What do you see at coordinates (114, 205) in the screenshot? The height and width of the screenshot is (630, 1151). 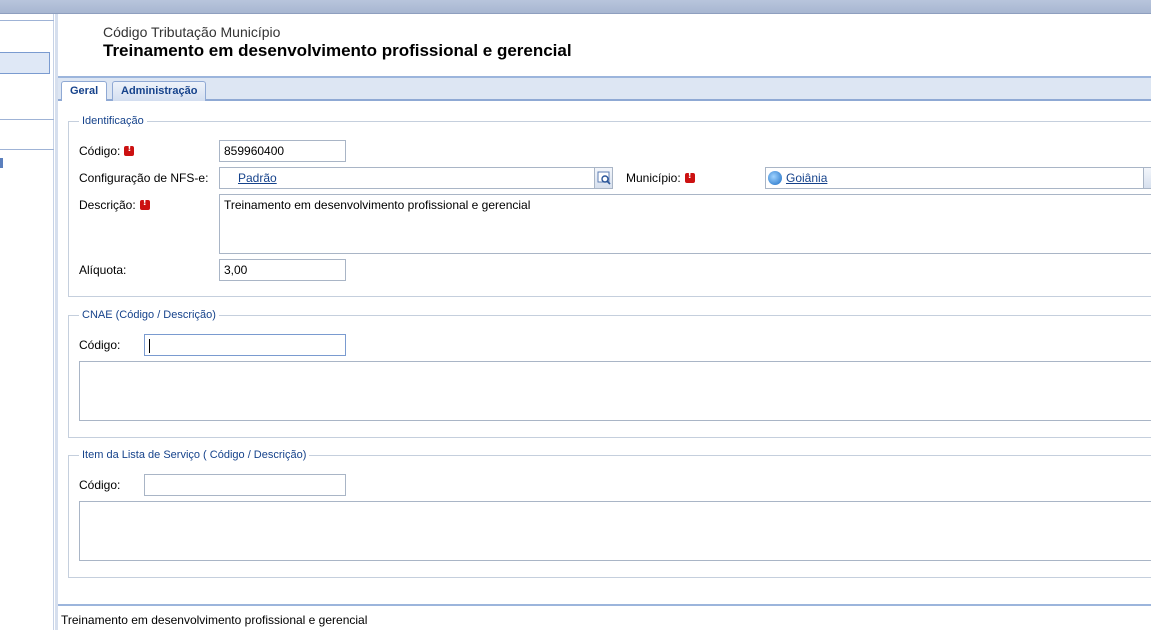 I see `descricao-label: Descrição:` at bounding box center [114, 205].